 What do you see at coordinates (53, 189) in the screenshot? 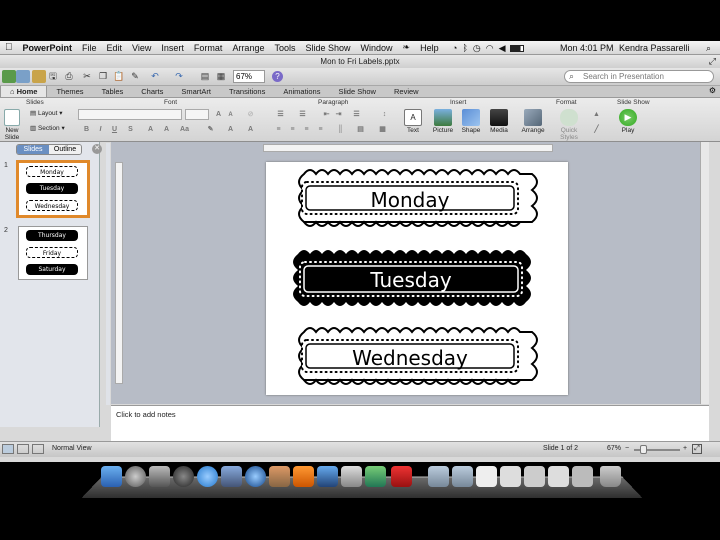
I see `slide-thumbnail-1: Monday Tuesday Wednesday` at bounding box center [53, 189].